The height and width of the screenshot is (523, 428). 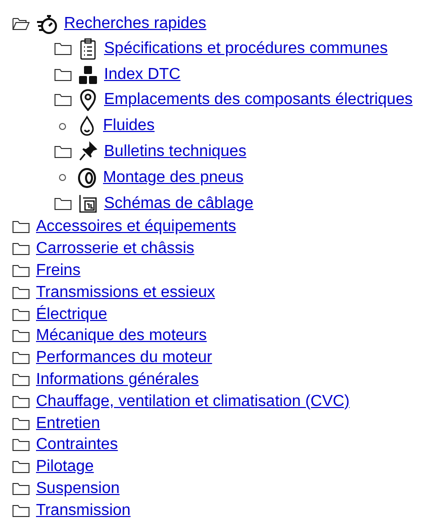 I want to click on tree-link: Chauffage, ventilation et climatisation (CVC), so click(x=193, y=401).